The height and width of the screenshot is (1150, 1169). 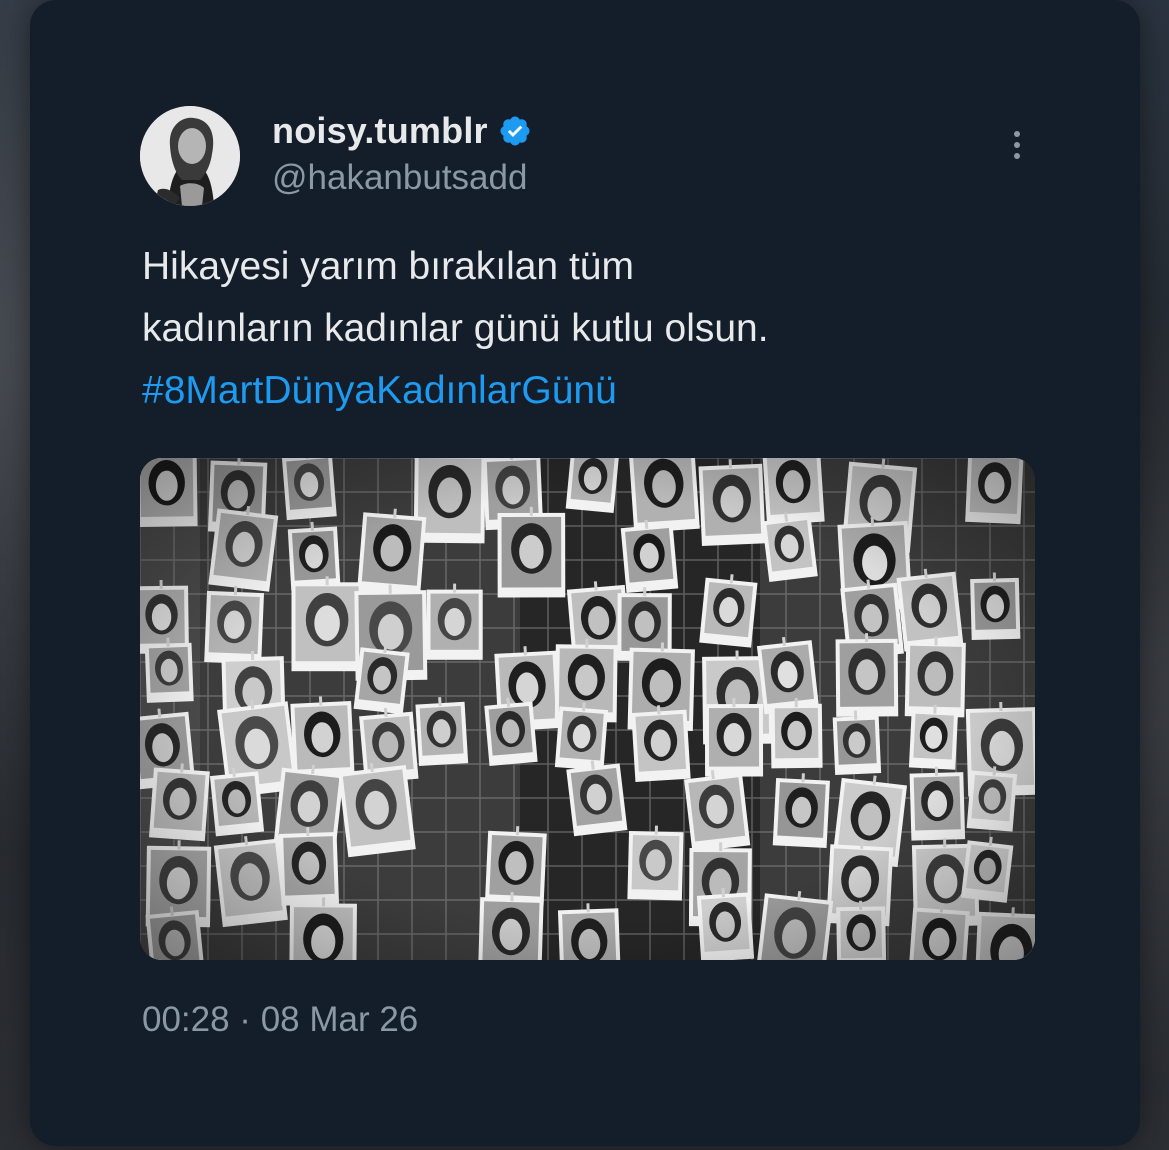 I want to click on avatar-image, so click(x=190, y=156).